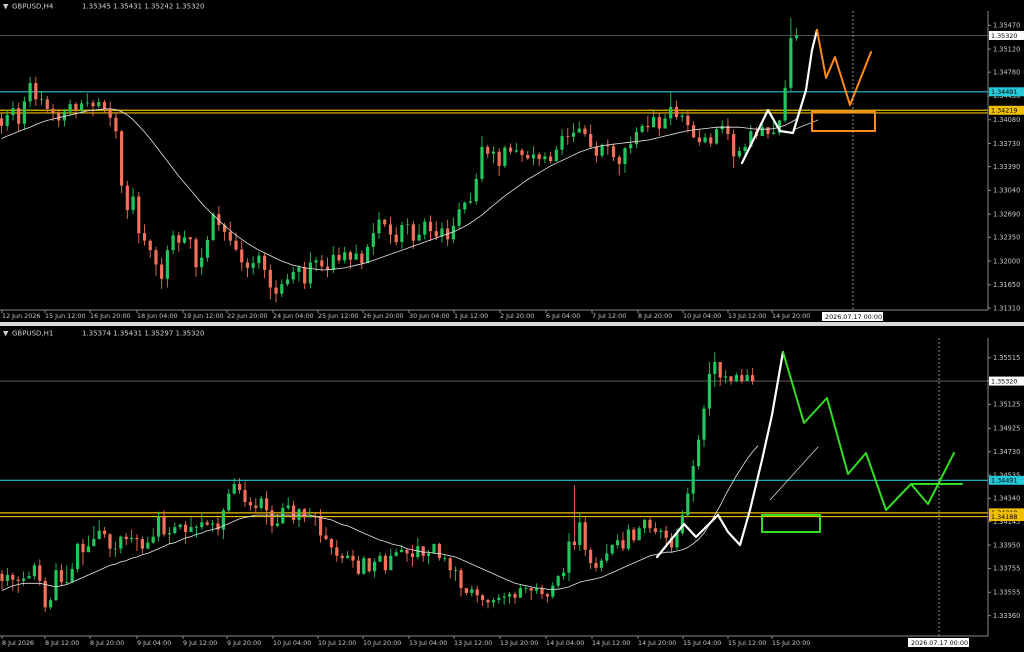 The height and width of the screenshot is (652, 1024). I want to click on h4-price-tick-label: 1.35470, so click(1006, 26).